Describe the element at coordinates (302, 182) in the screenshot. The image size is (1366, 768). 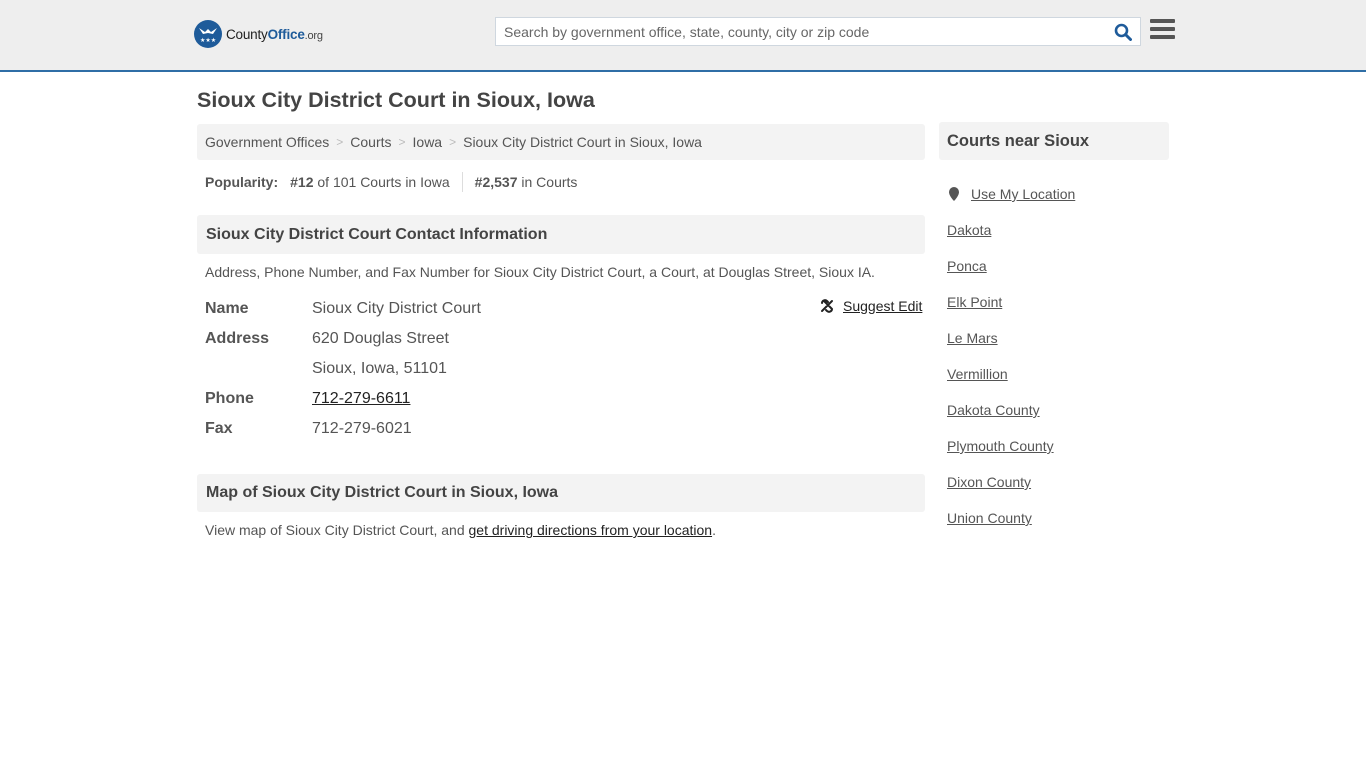
I see `state-rank: #12` at that location.